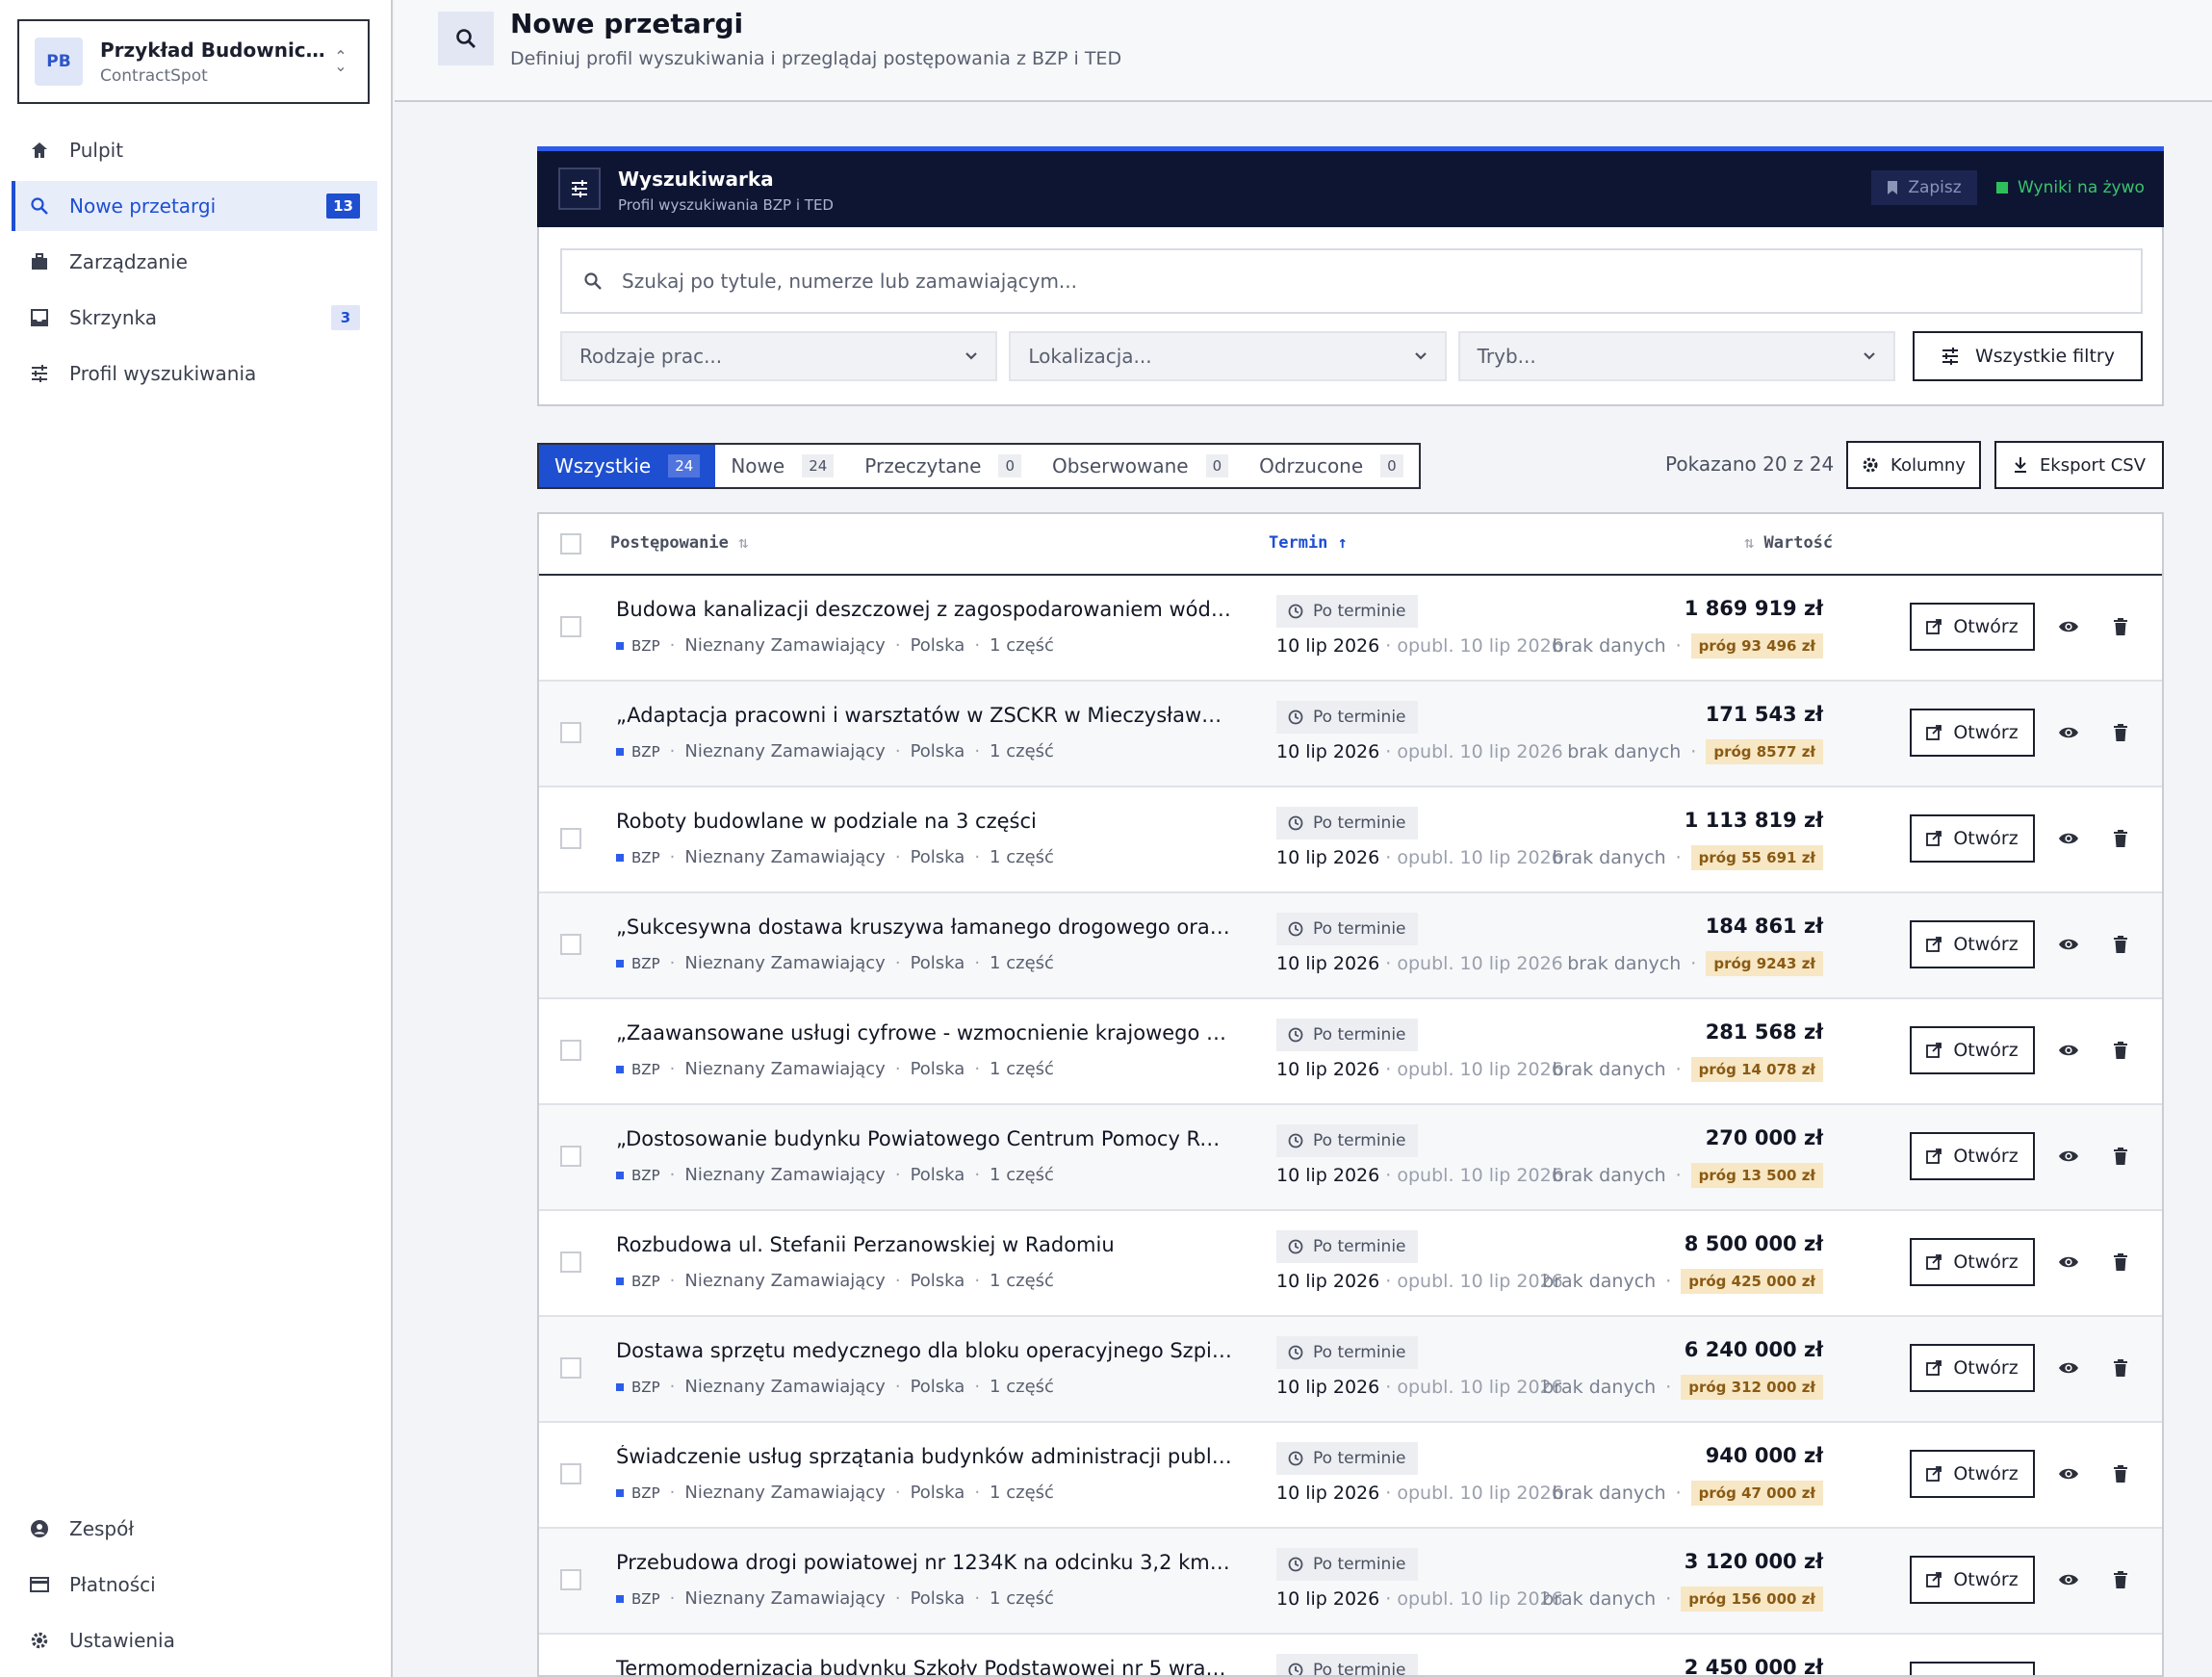 The image size is (2212, 1677). What do you see at coordinates (194, 262) in the screenshot?
I see `sidebar-item-2: Zarządzanie` at bounding box center [194, 262].